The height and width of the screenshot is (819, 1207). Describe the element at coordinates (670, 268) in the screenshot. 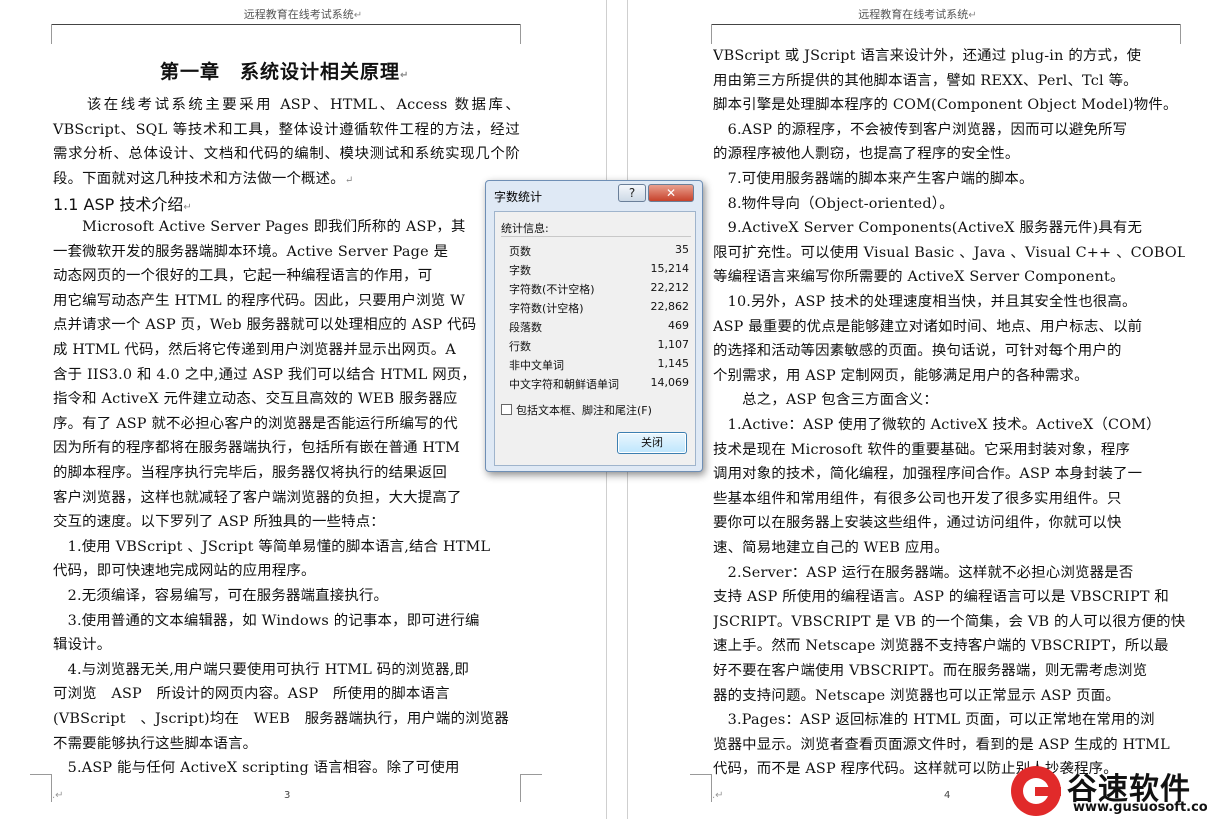

I see `stat-value: 15,214` at that location.